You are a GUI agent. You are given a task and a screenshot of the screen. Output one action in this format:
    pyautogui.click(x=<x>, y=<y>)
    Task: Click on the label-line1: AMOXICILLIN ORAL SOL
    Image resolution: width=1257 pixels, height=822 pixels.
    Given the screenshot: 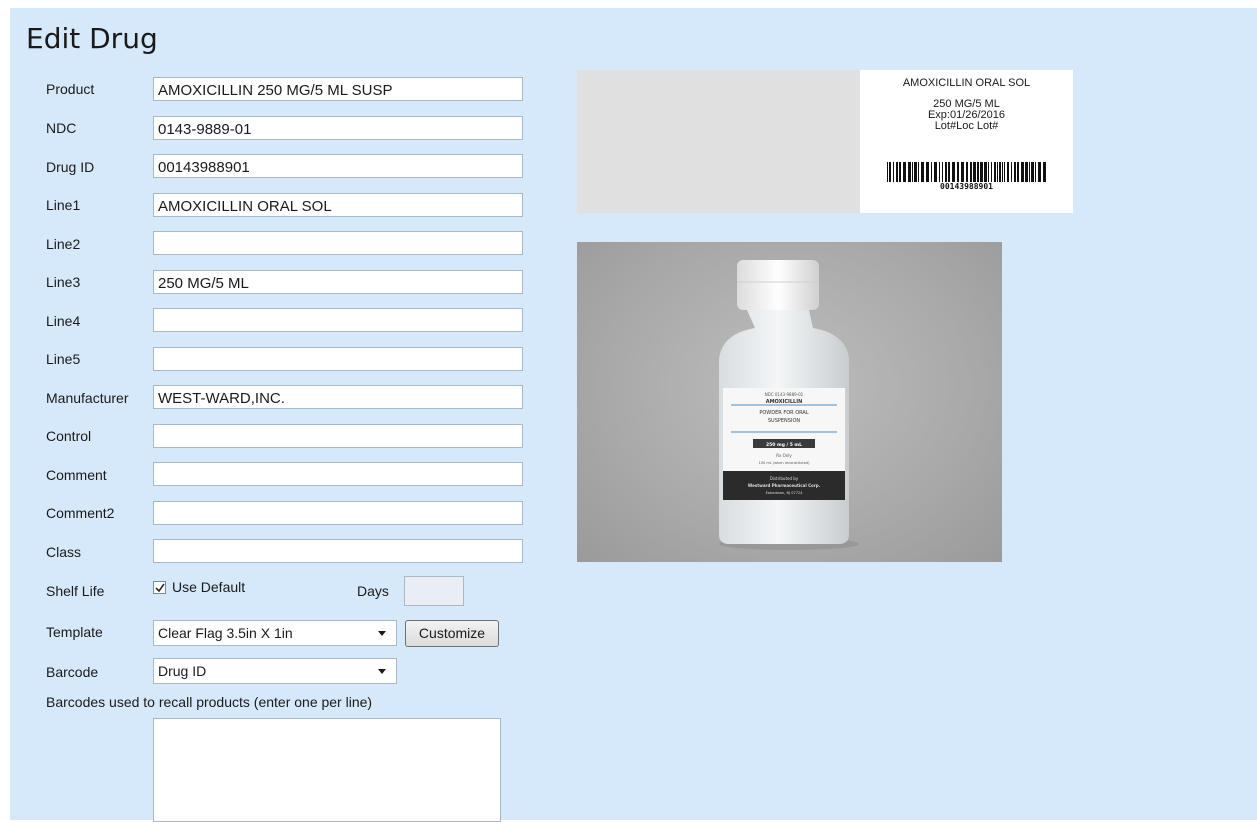 What is the action you would take?
    pyautogui.click(x=966, y=83)
    